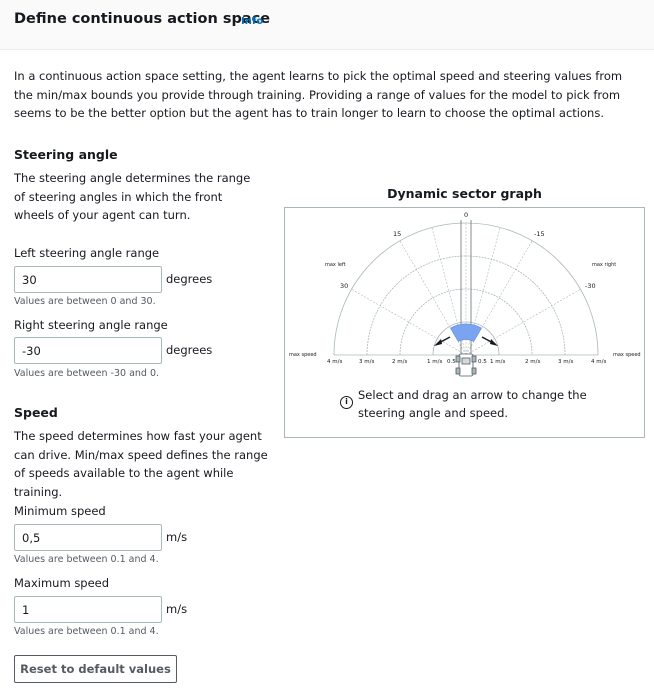 The width and height of the screenshot is (654, 692). I want to click on label-max-left: max left, so click(335, 265).